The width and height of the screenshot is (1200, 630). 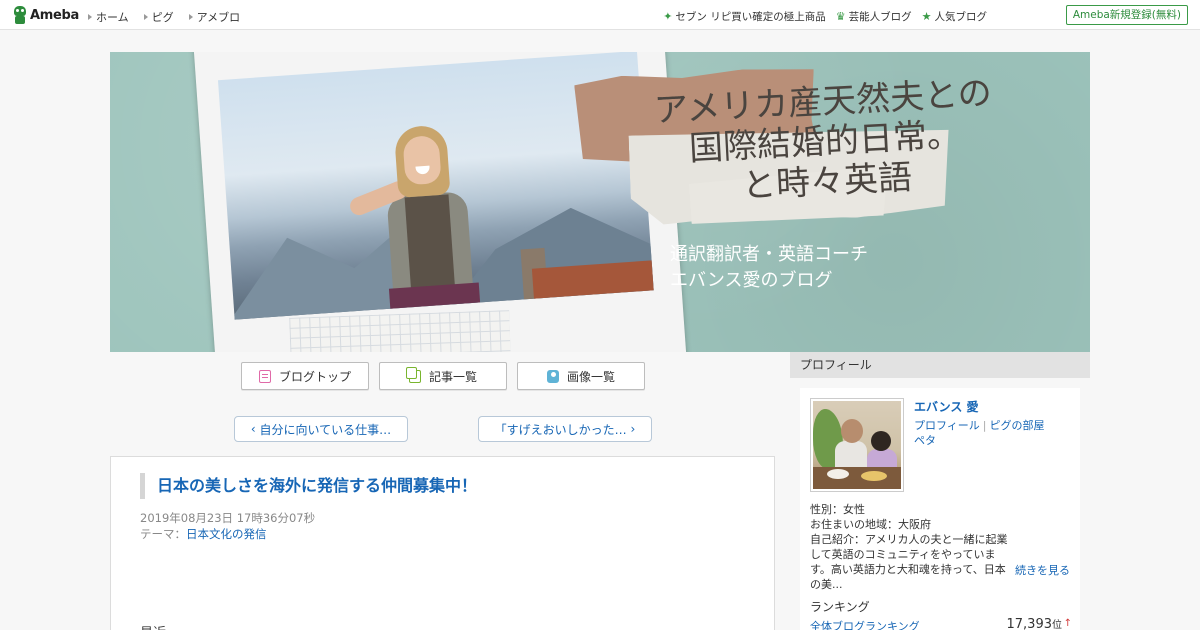 What do you see at coordinates (840, 607) in the screenshot?
I see `ranking-title: ランキング` at bounding box center [840, 607].